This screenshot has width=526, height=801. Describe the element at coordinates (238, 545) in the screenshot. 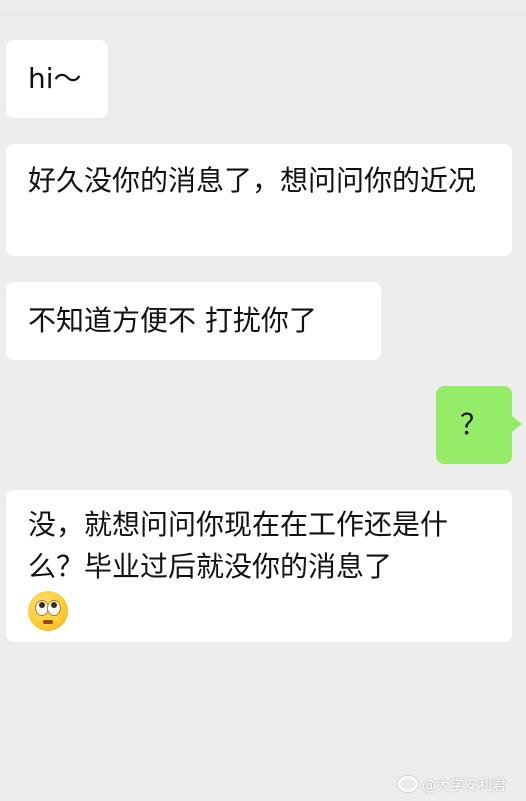

I see `message-text: 没，就想问问你现在在工作还是什么？毕业过后就没你的消息了` at that location.